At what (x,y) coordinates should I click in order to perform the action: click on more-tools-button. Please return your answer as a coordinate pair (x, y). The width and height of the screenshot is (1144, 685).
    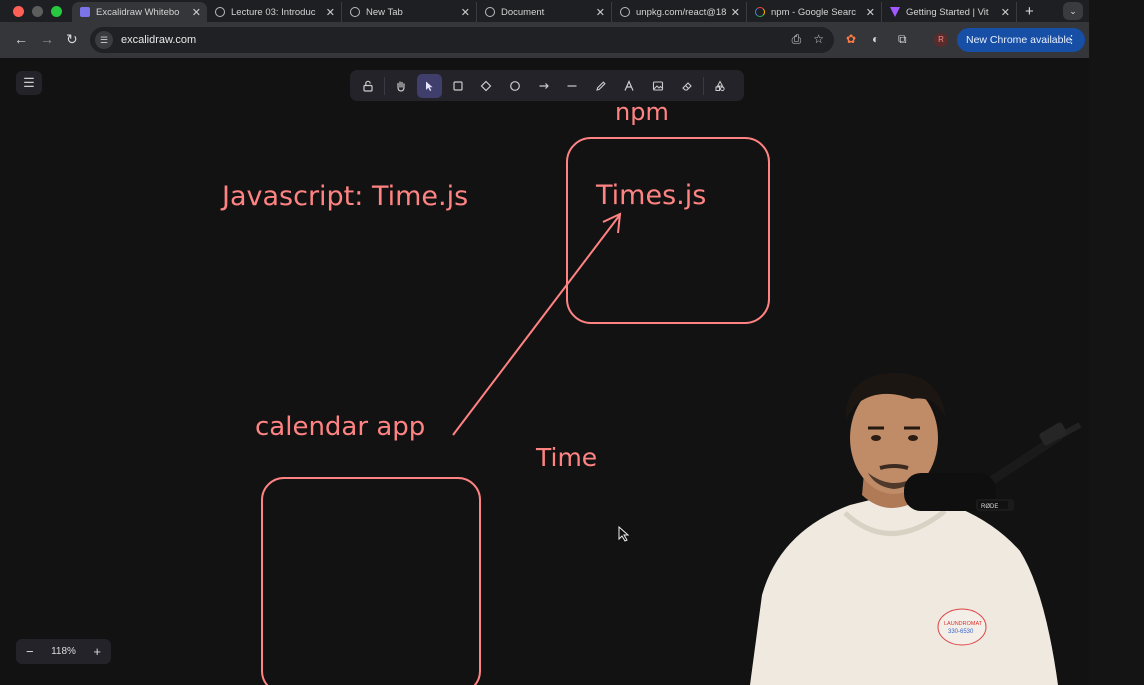
    Looking at the image, I should click on (719, 86).